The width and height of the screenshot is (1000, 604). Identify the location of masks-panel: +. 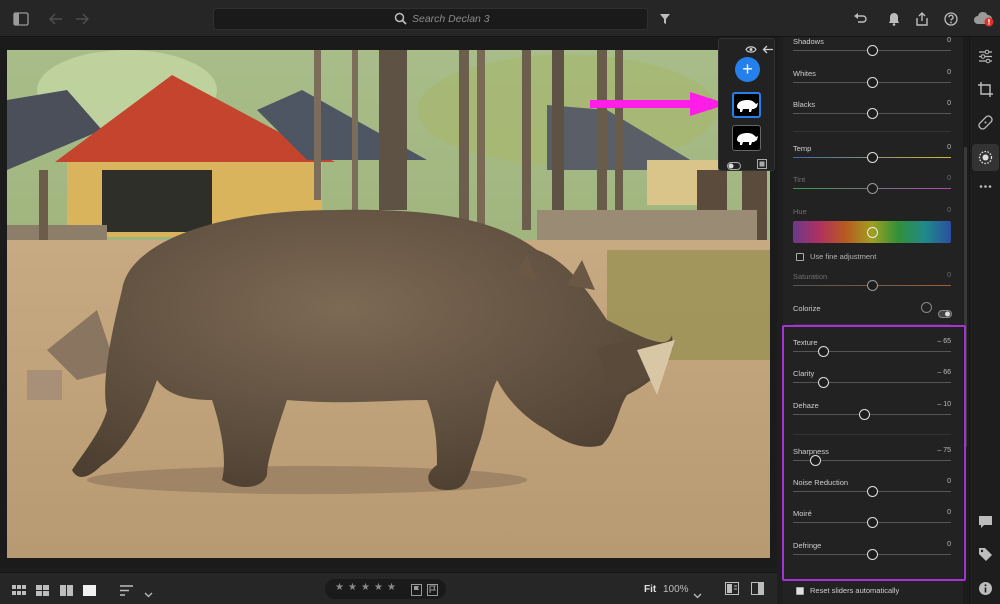
(746, 104).